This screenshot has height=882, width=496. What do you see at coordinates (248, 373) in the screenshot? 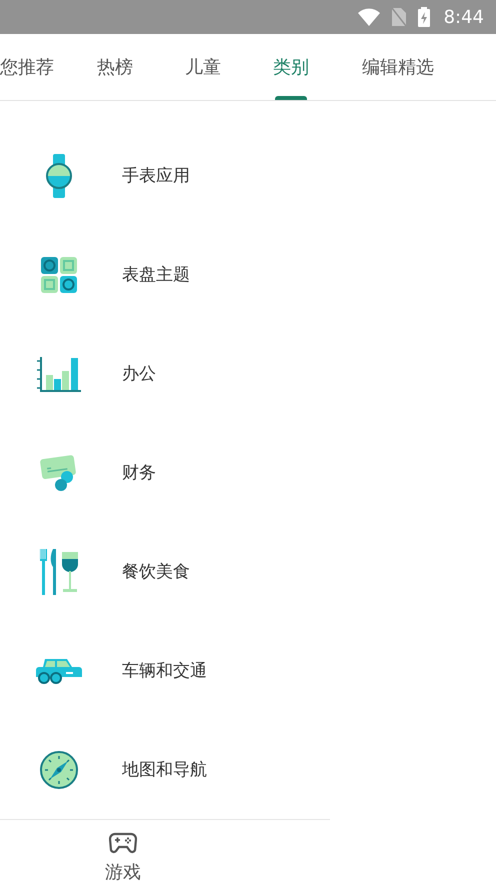
I see `category-item: 办公` at bounding box center [248, 373].